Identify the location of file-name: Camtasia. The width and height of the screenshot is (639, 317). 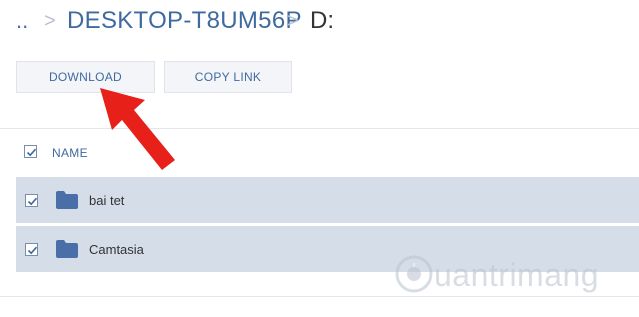
(116, 249).